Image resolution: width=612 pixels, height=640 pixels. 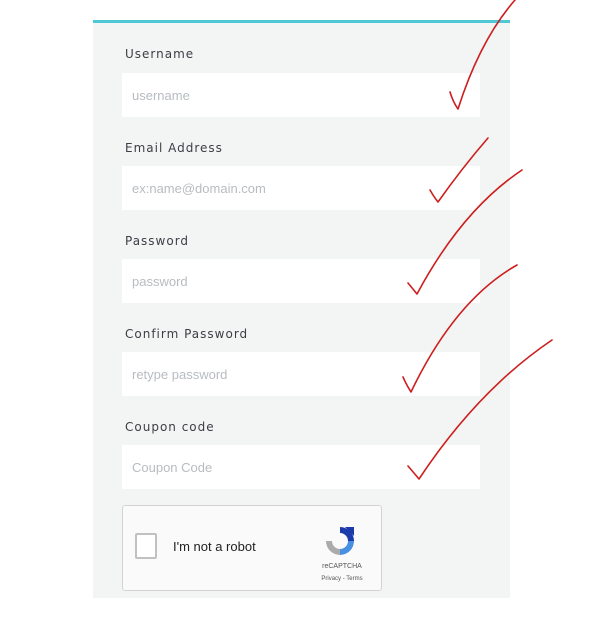 I want to click on username-input, so click(x=301, y=95).